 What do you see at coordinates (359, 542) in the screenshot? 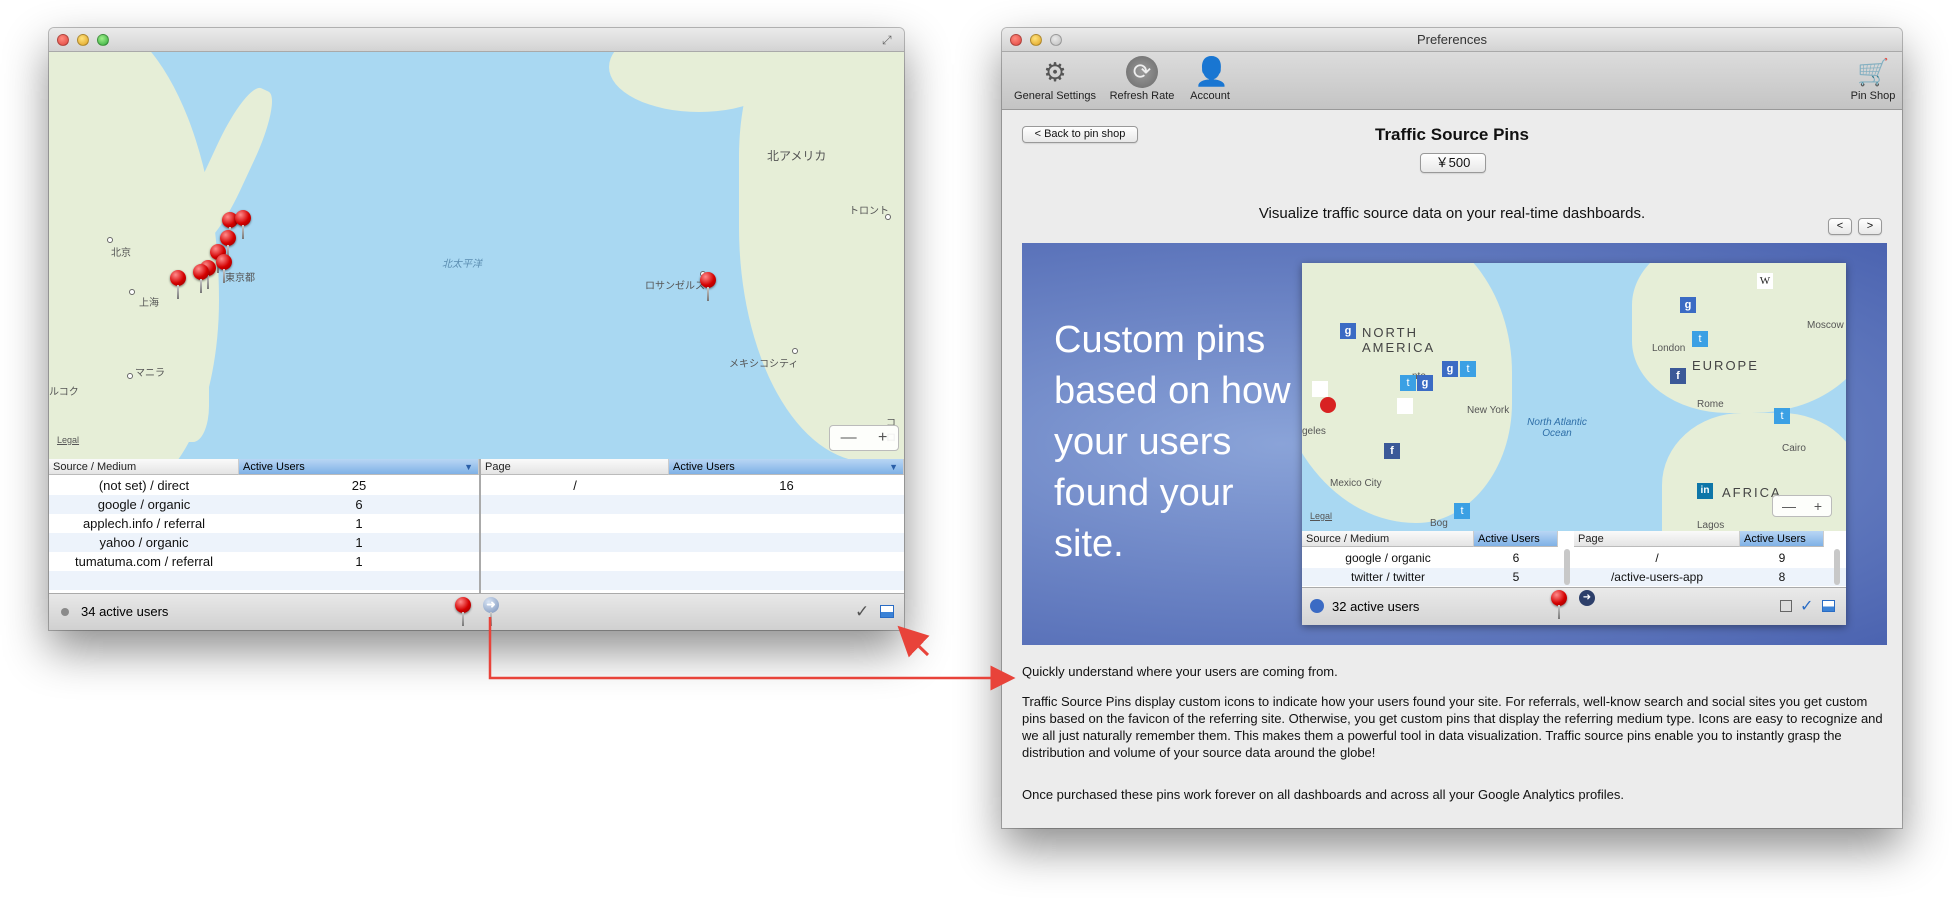
I see `row-users: 1` at bounding box center [359, 542].